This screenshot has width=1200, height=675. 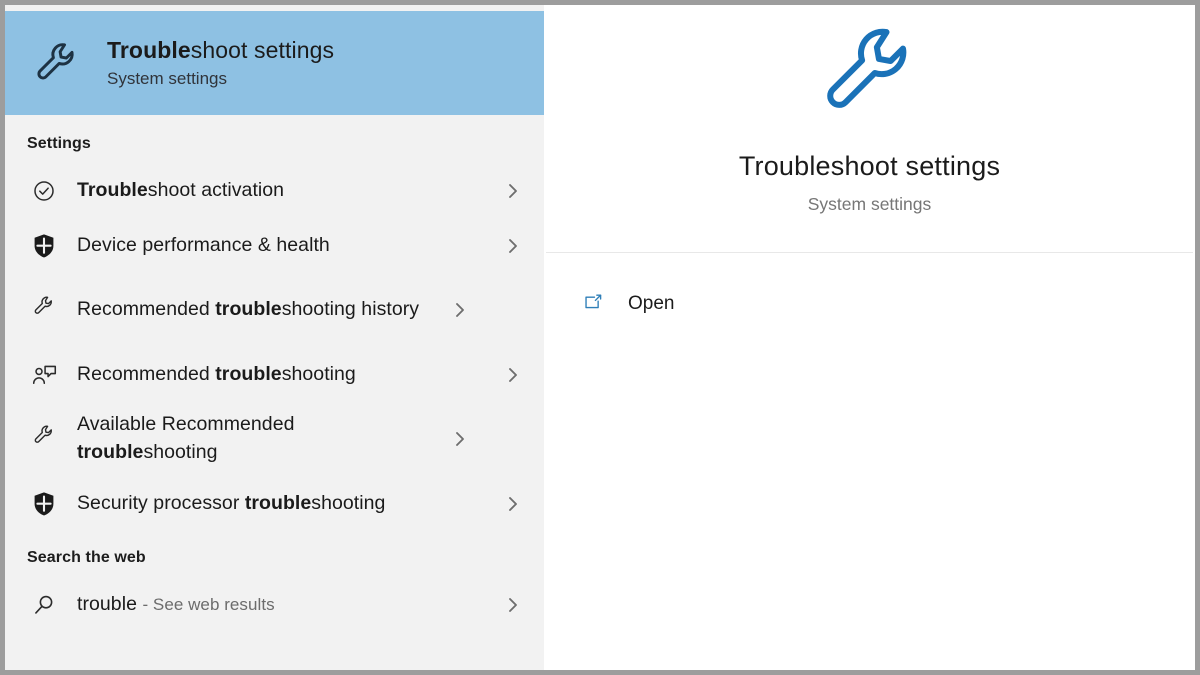 I want to click on result-item-web-search: trouble - See web results, so click(x=274, y=604).